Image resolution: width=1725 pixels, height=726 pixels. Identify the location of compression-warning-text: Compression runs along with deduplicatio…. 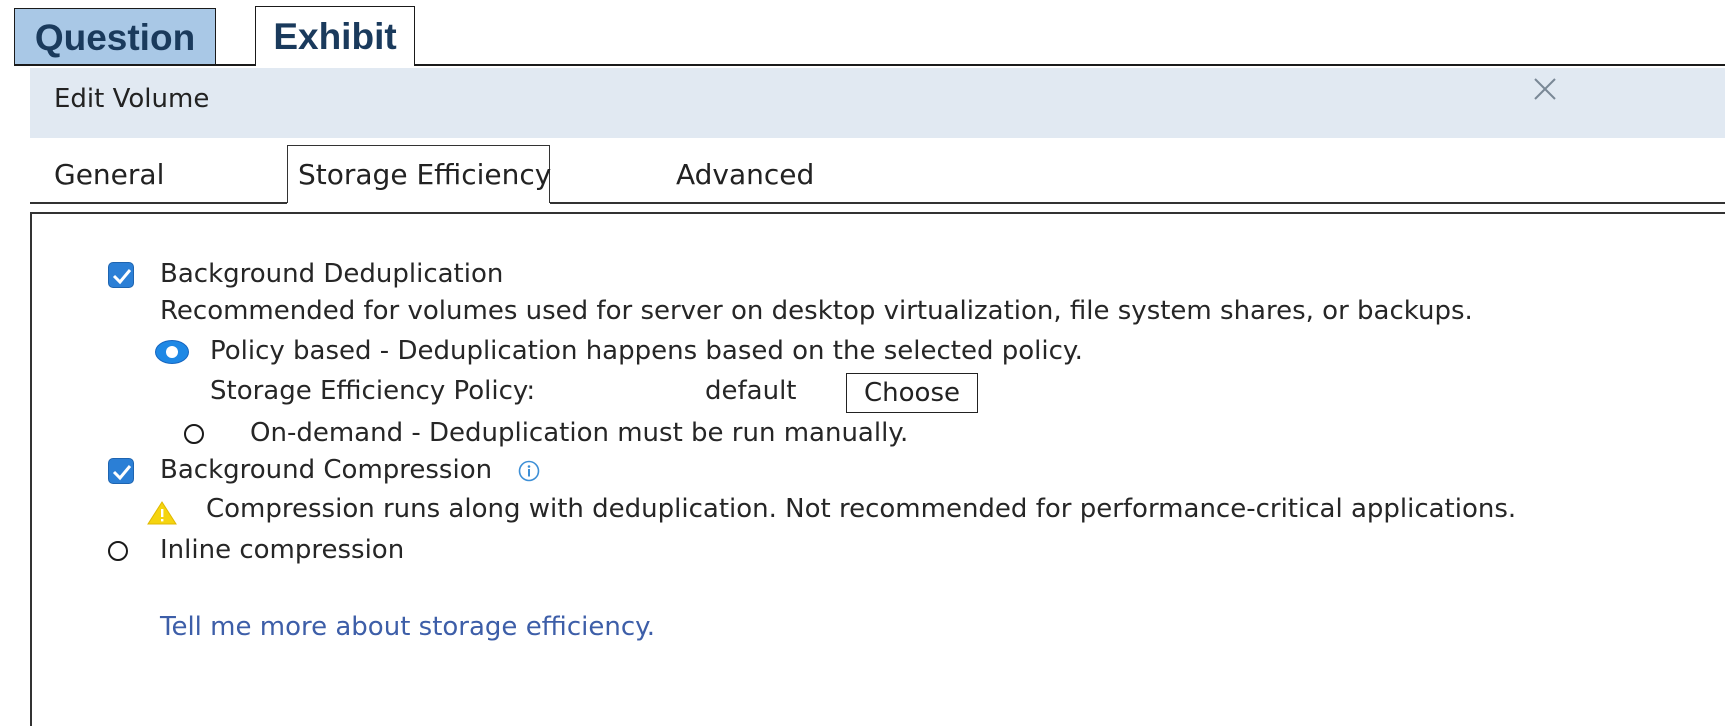
(861, 509).